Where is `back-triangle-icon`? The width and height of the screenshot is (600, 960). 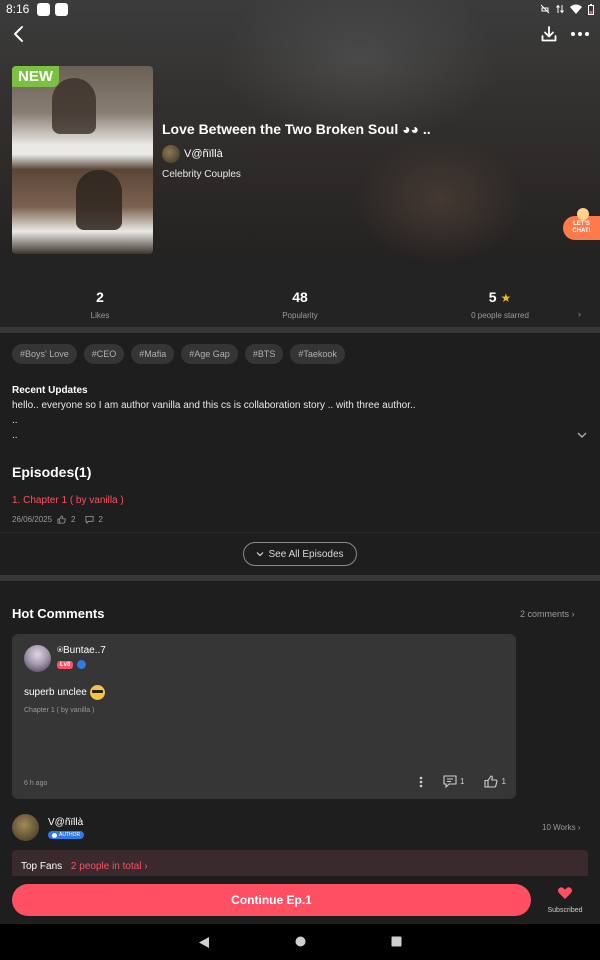
back-triangle-icon is located at coordinates (204, 942).